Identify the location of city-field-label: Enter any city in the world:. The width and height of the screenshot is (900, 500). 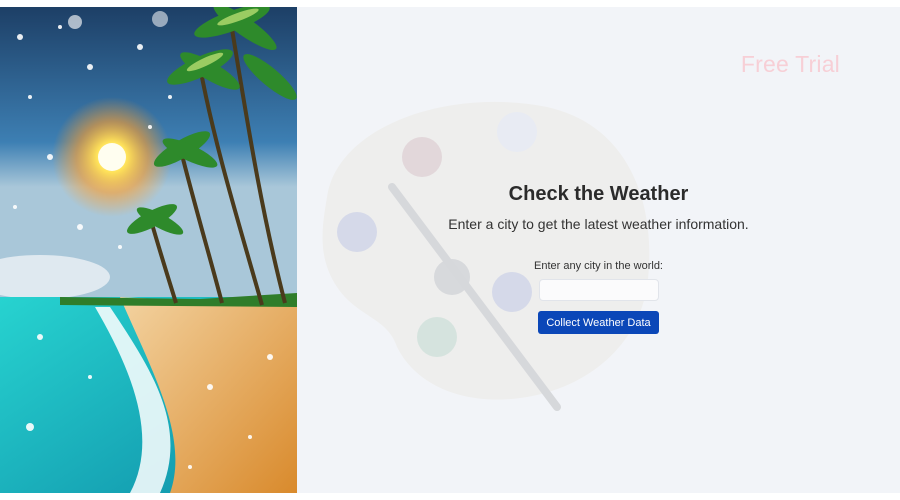
(598, 266).